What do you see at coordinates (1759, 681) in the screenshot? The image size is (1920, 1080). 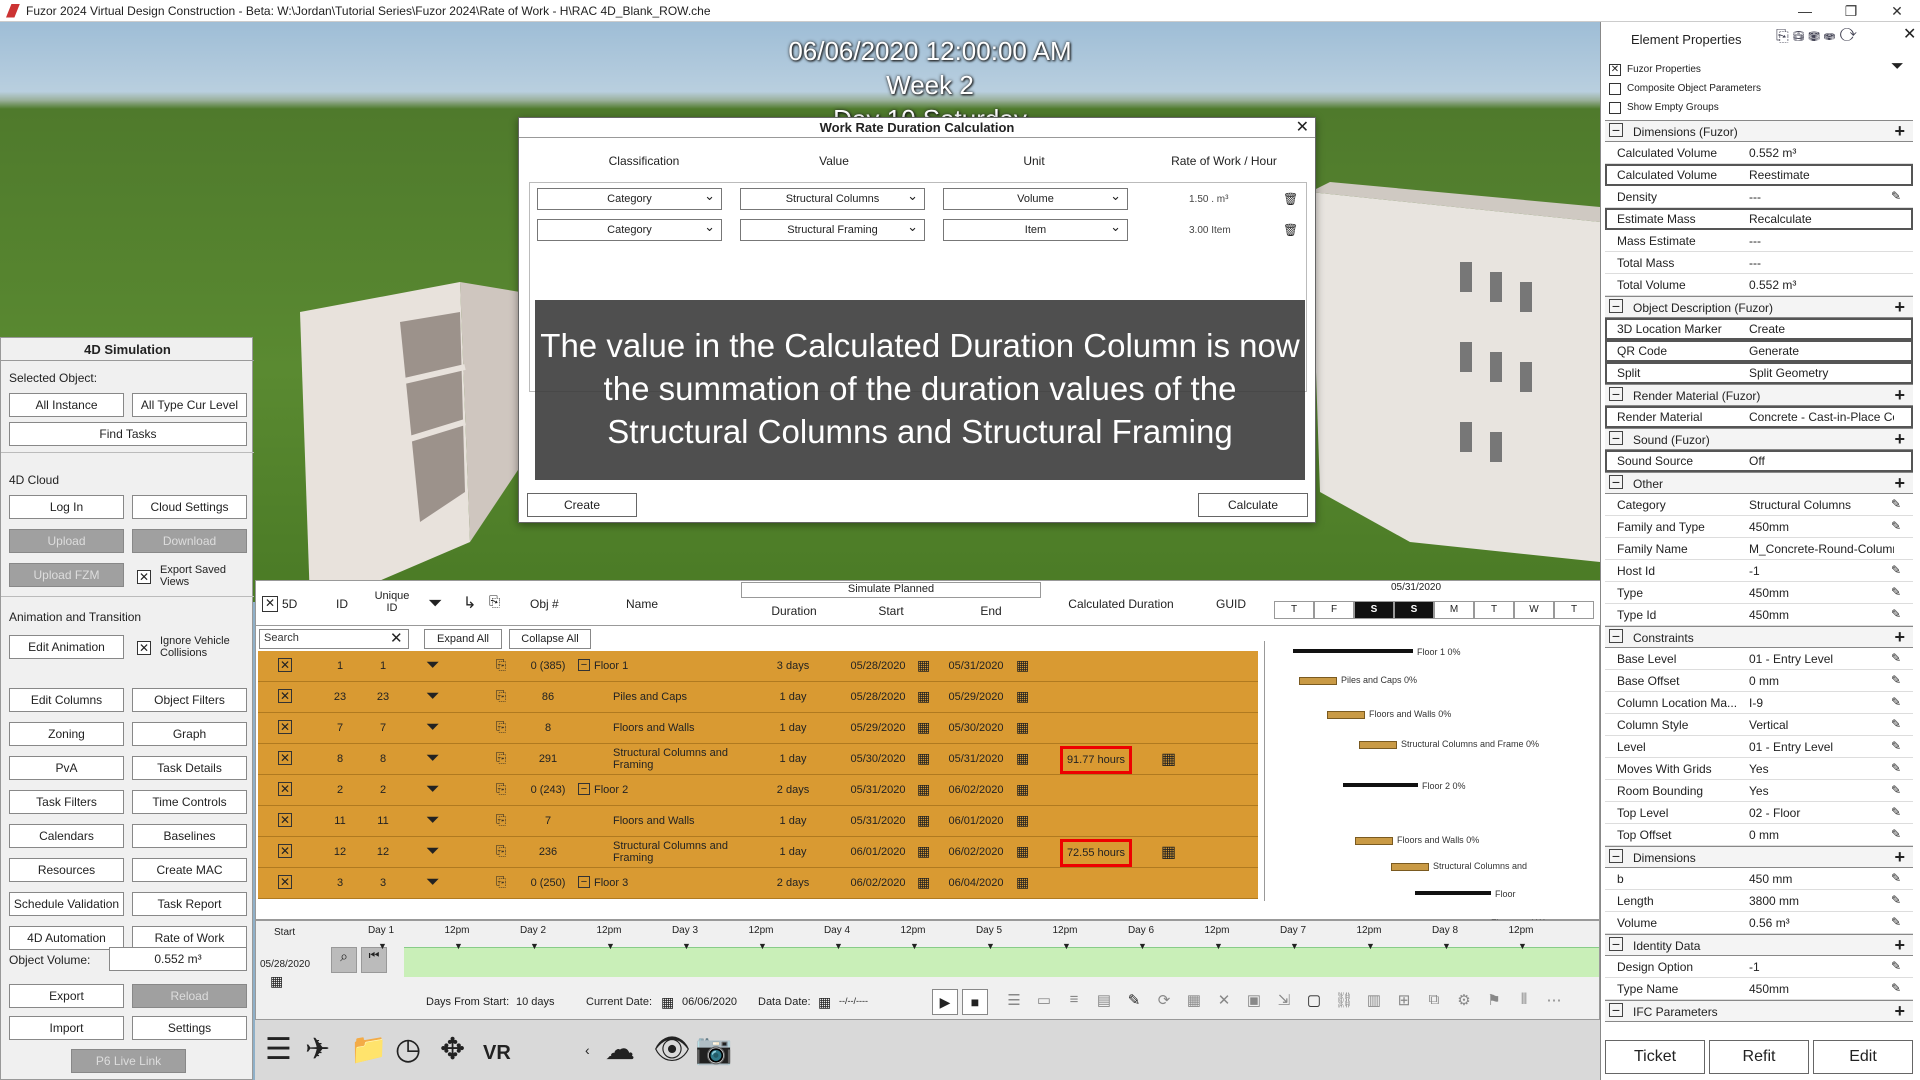 I see `property-row: Base Offset 0 mm ✎` at bounding box center [1759, 681].